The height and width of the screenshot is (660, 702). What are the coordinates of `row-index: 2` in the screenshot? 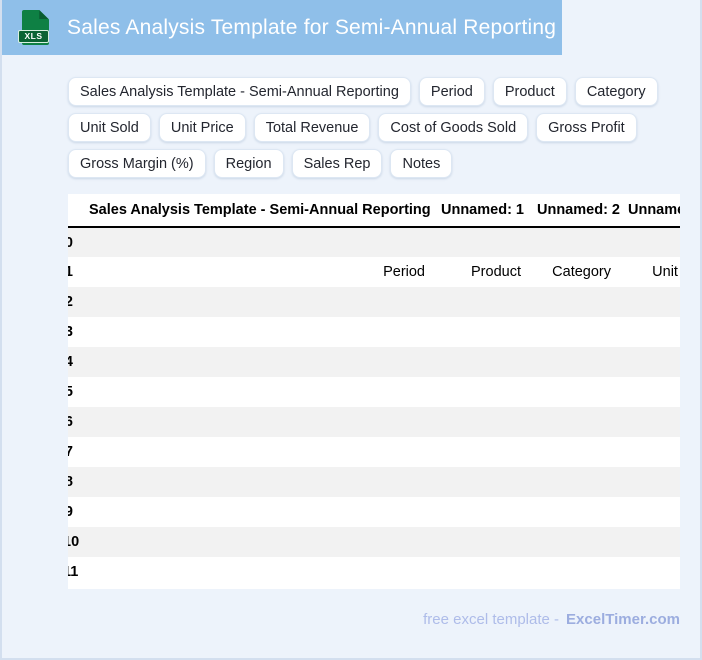 It's located at (70, 302).